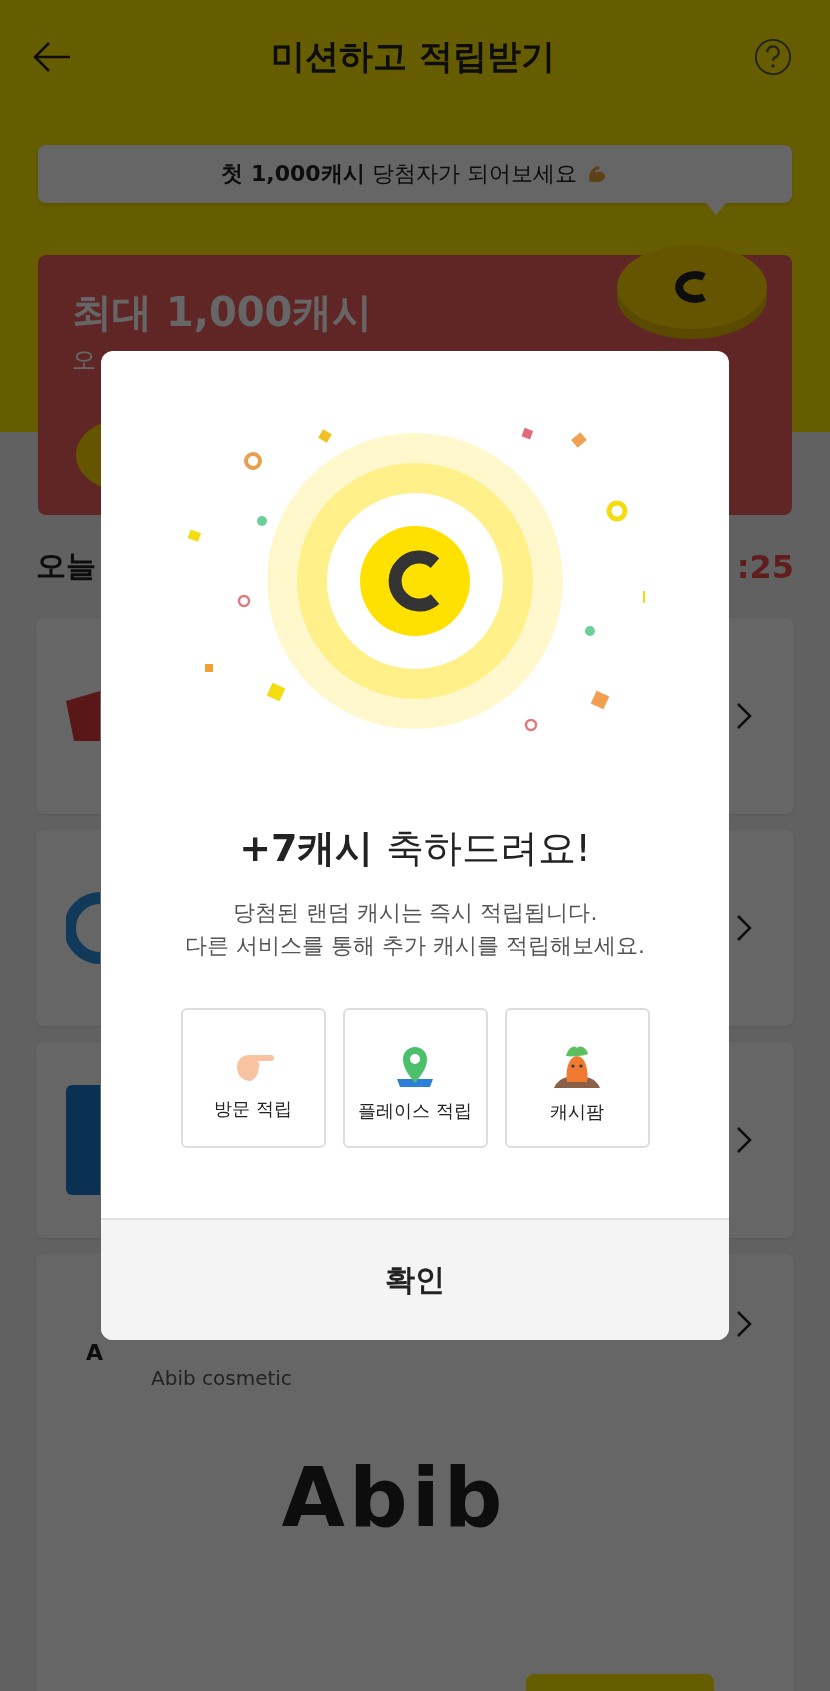  I want to click on page-title: 미션하고 적립받기, so click(413, 56).